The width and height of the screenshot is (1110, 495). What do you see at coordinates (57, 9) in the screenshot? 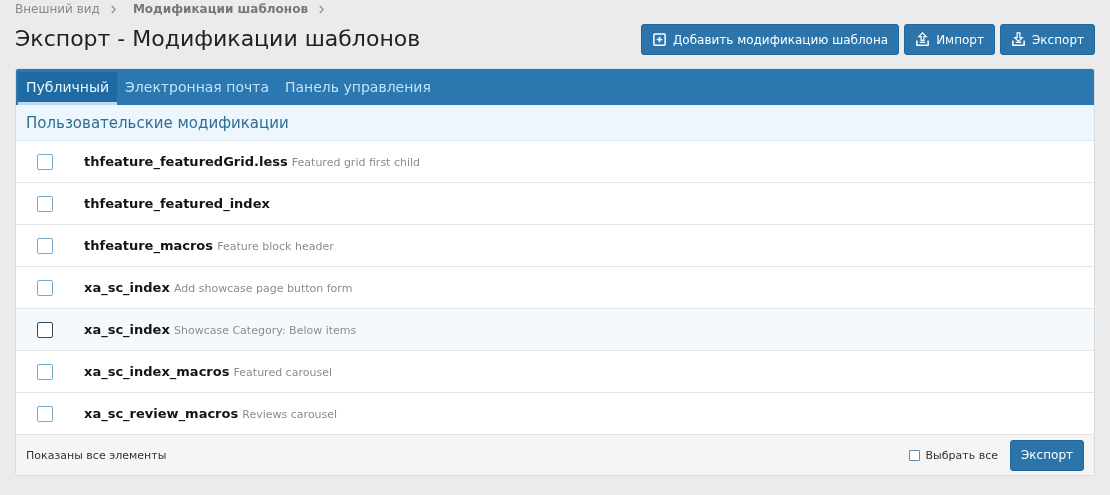
I see `breadcrumb-link: Внешний вид` at bounding box center [57, 9].